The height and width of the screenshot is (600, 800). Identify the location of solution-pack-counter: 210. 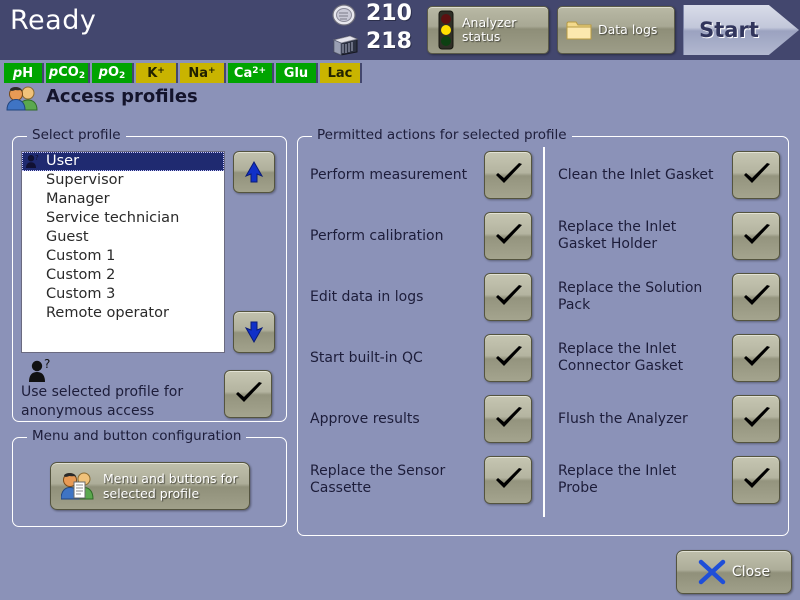
(380, 15).